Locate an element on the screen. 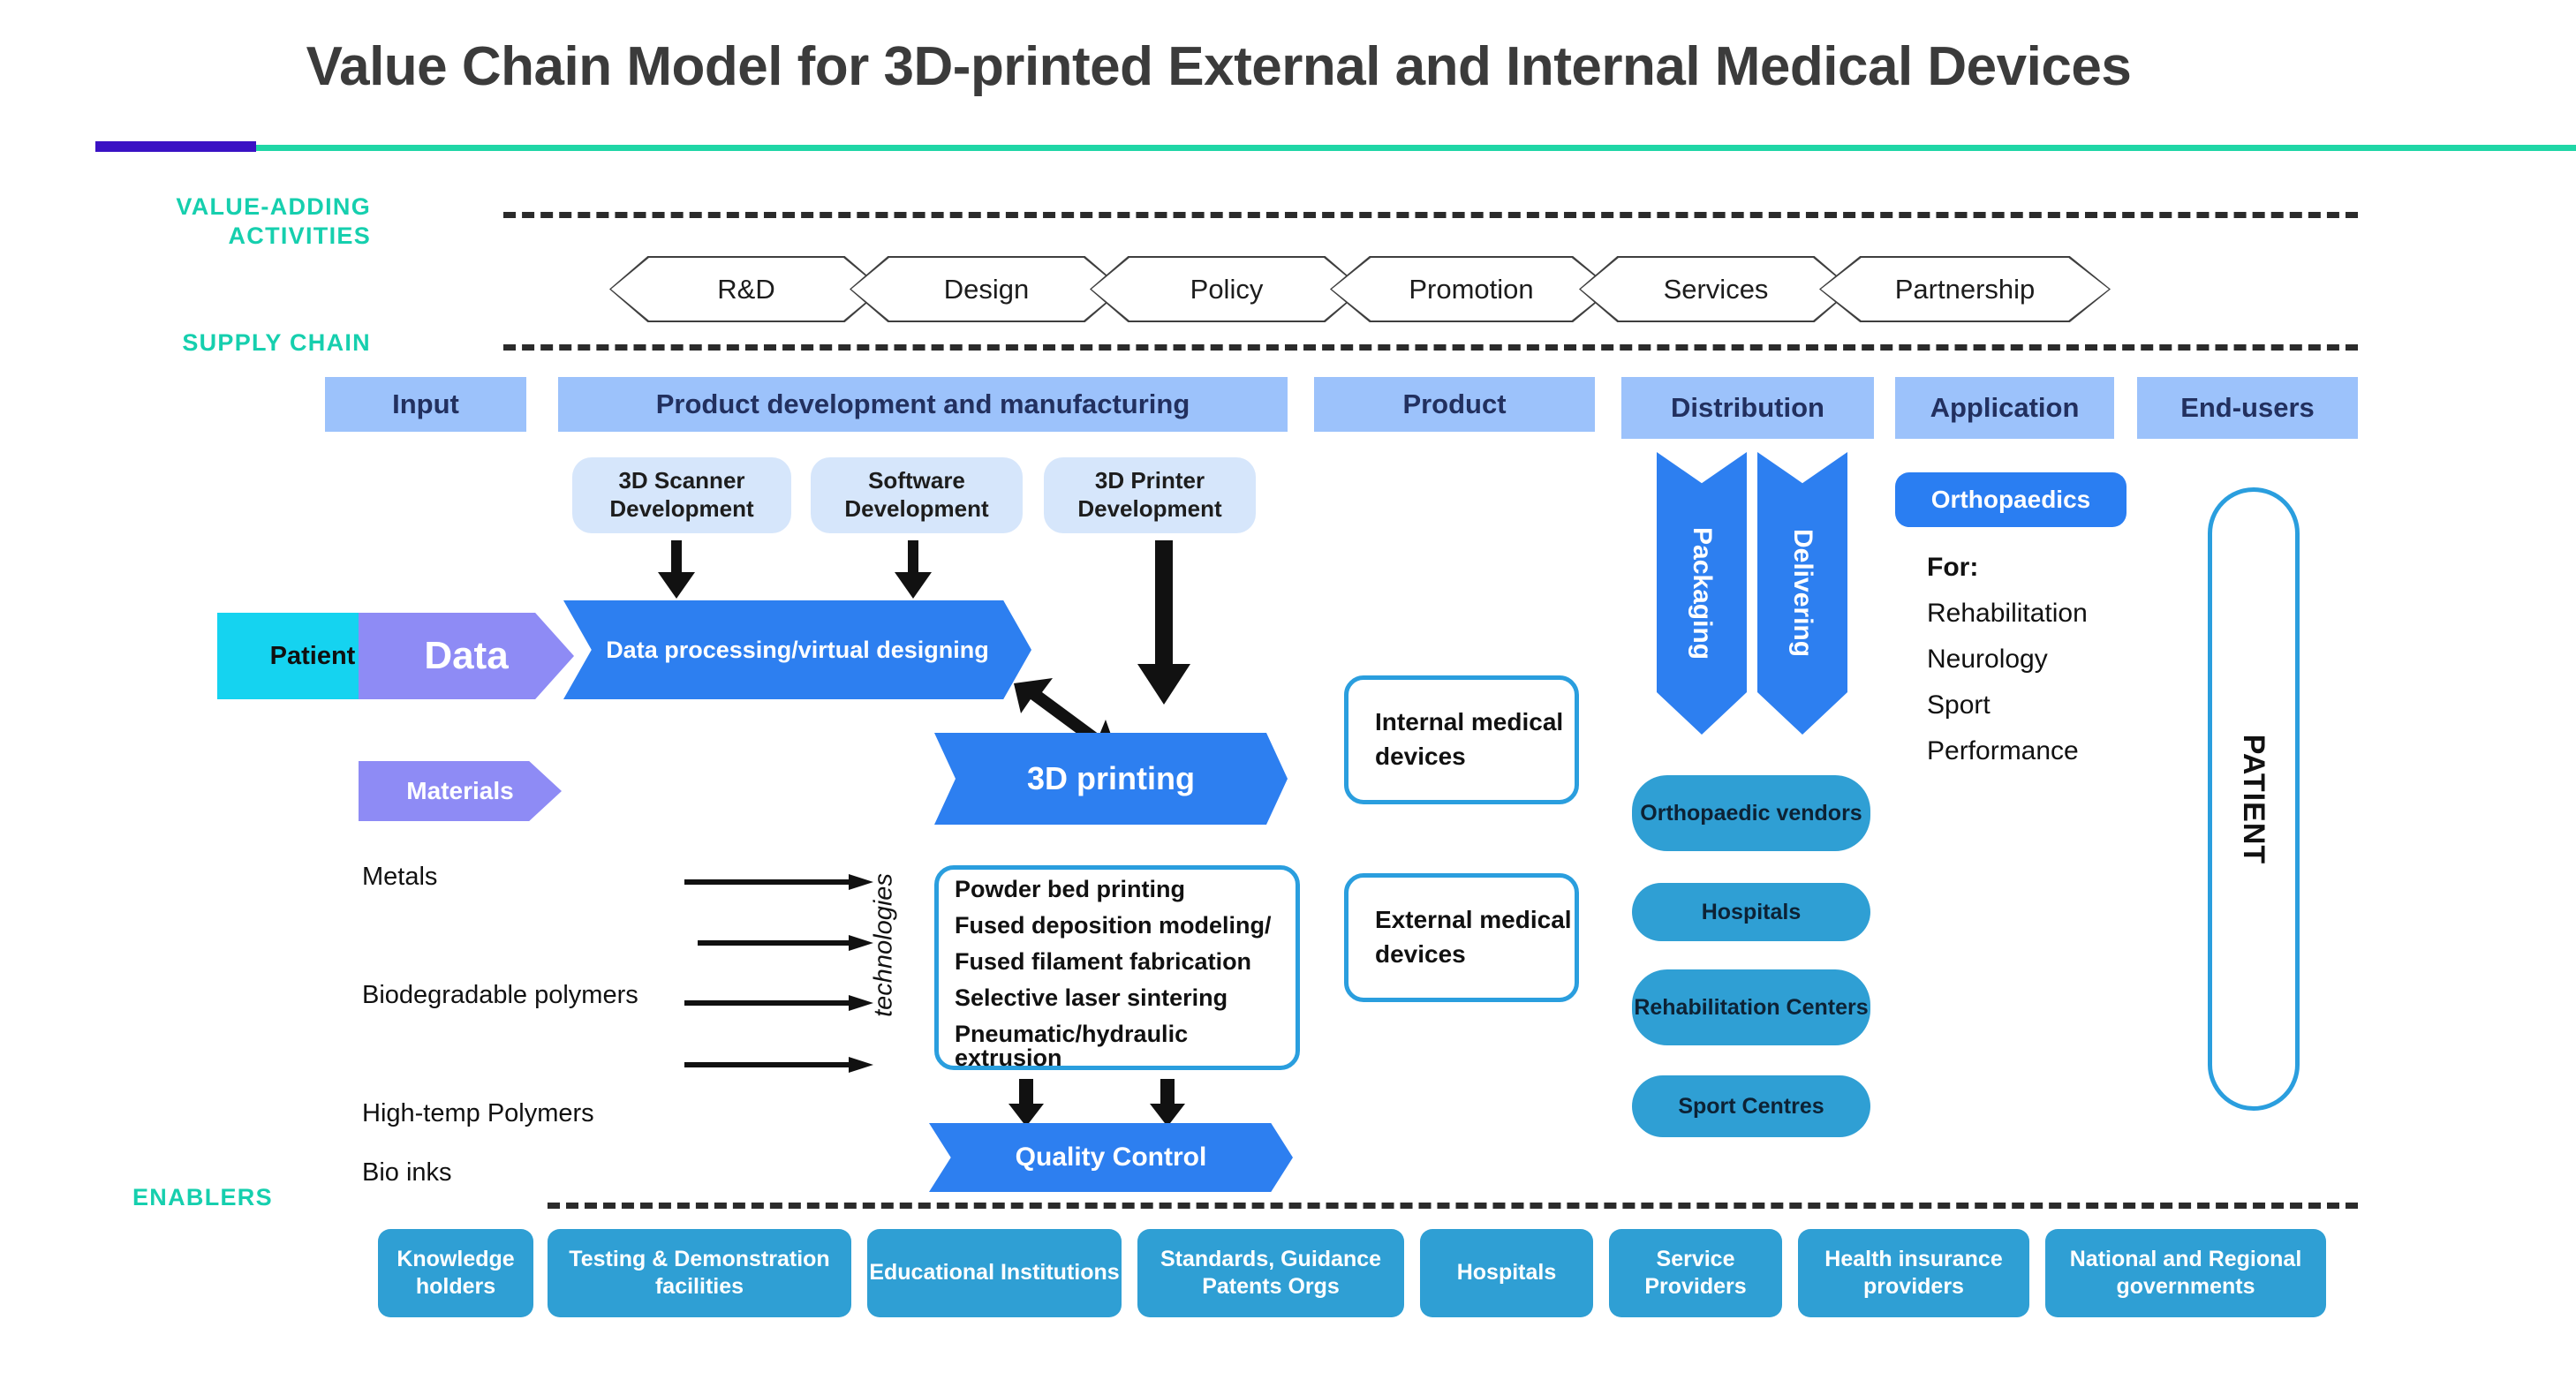  activity-label: Services is located at coordinates (1716, 289).